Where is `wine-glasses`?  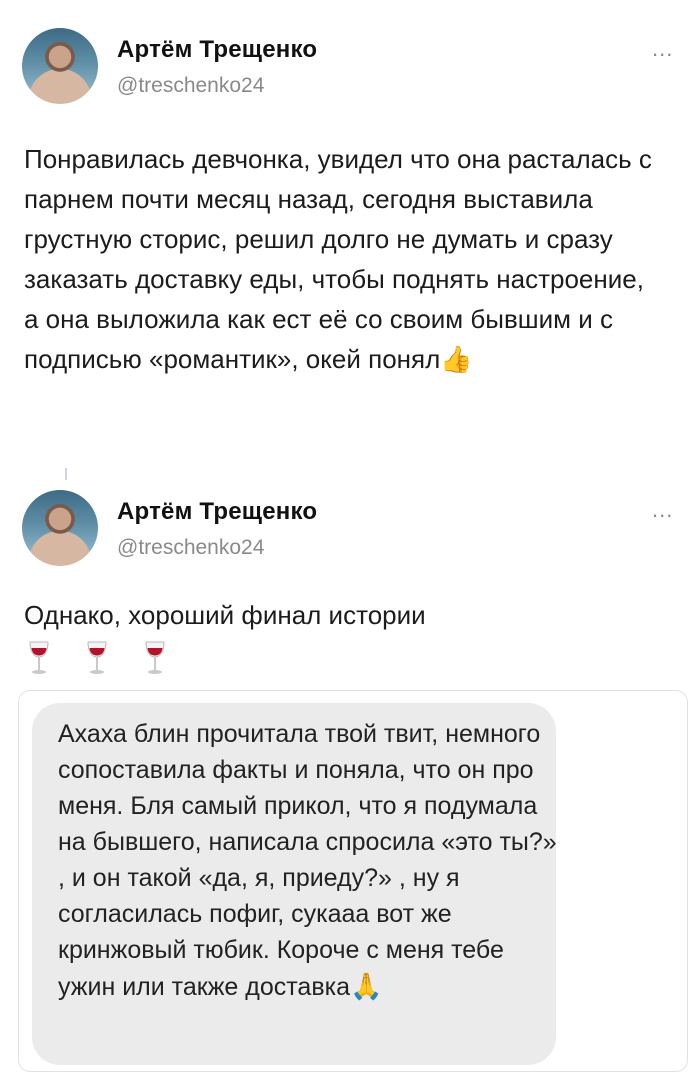 wine-glasses is located at coordinates (97, 658).